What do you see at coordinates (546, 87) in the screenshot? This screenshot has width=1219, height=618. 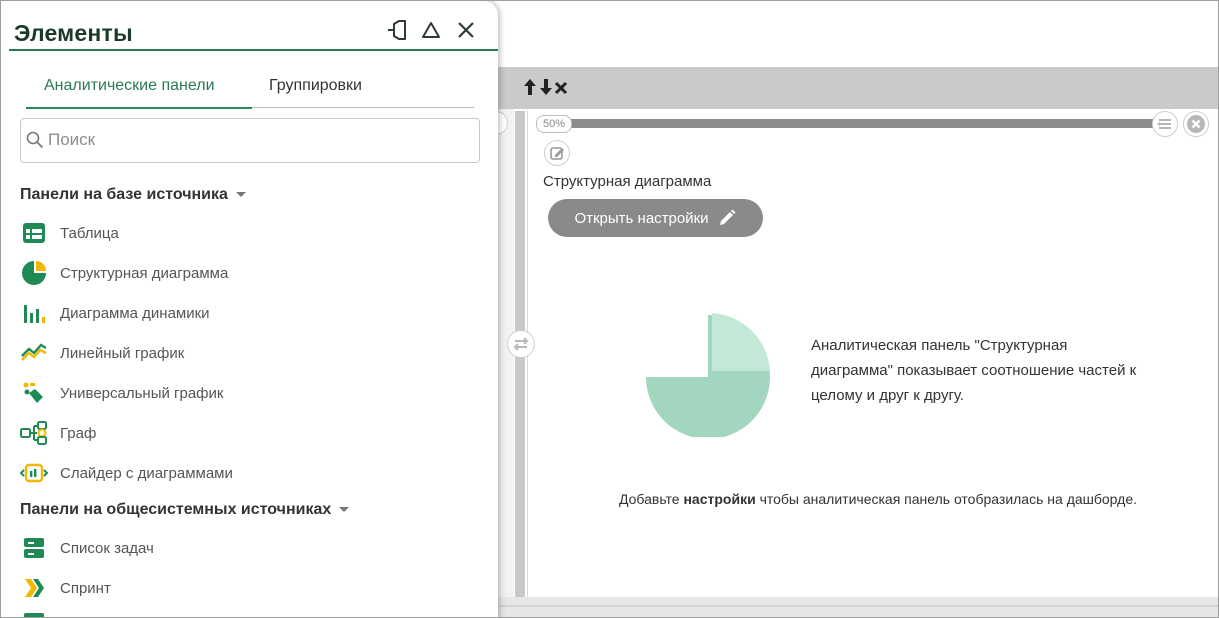 I see `sort-clear-icon` at bounding box center [546, 87].